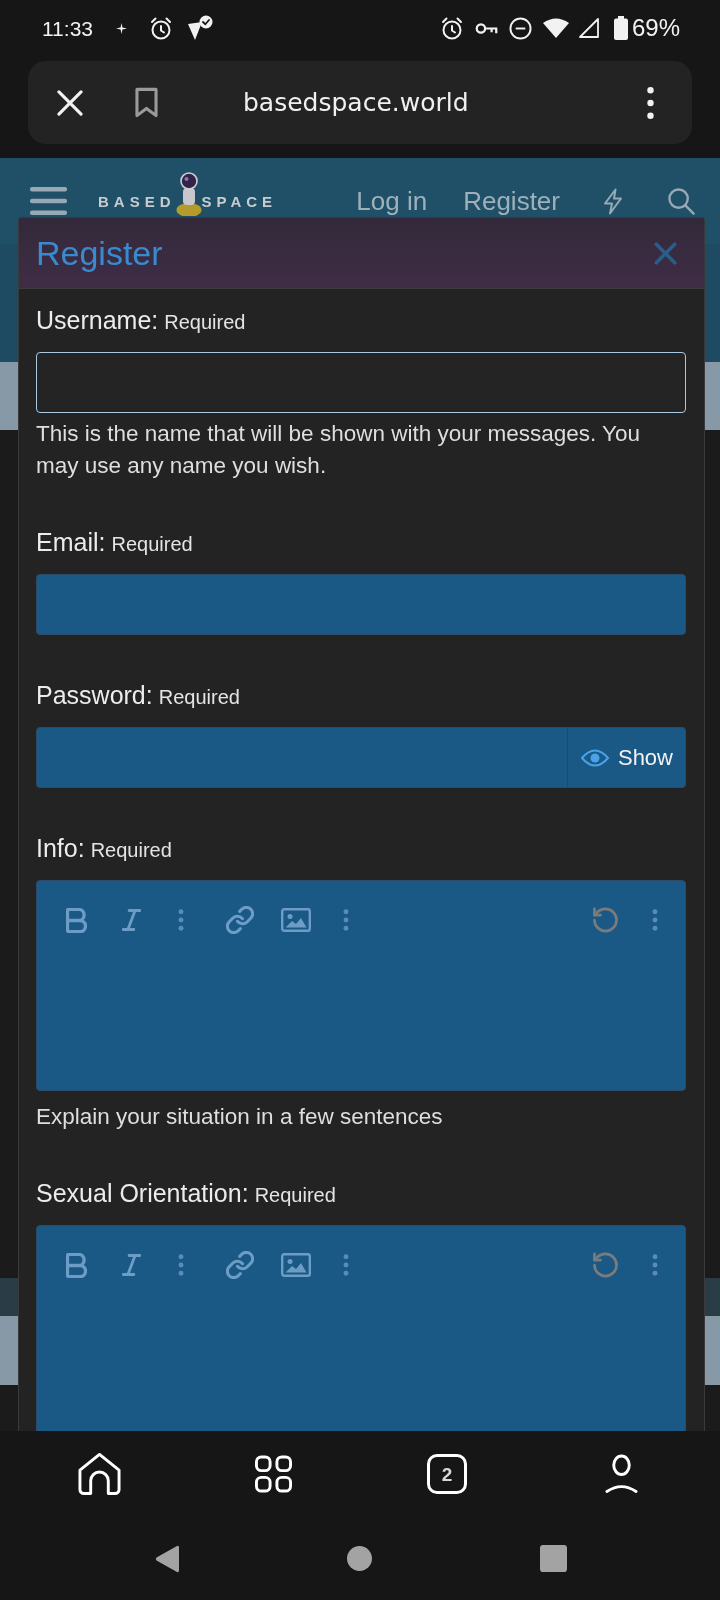 The height and width of the screenshot is (1600, 720). I want to click on field-label: Sexual Orientation:, so click(142, 1193).